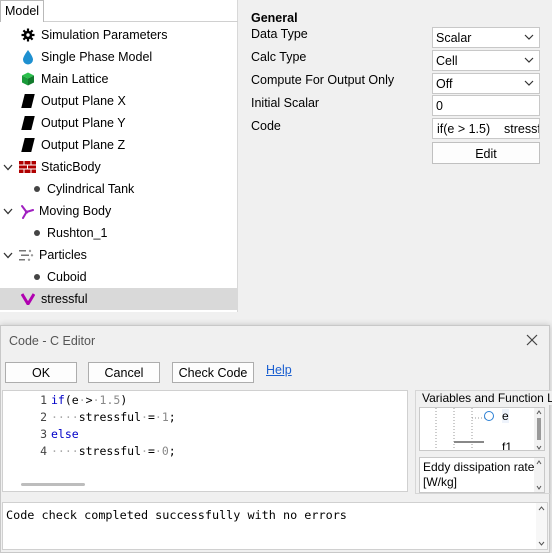  I want to click on calc-type-select: Cell, so click(486, 60).